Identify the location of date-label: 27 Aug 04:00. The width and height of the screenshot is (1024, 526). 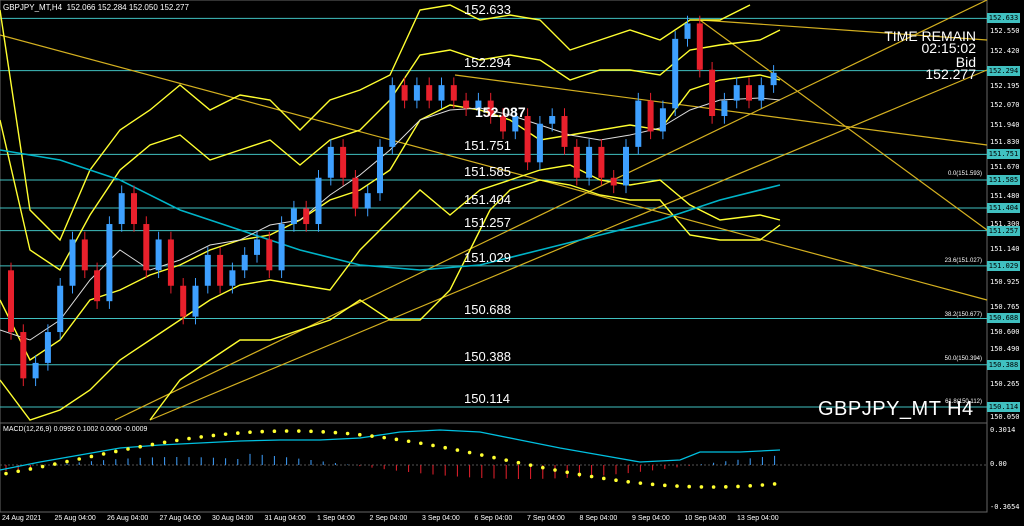
(180, 518).